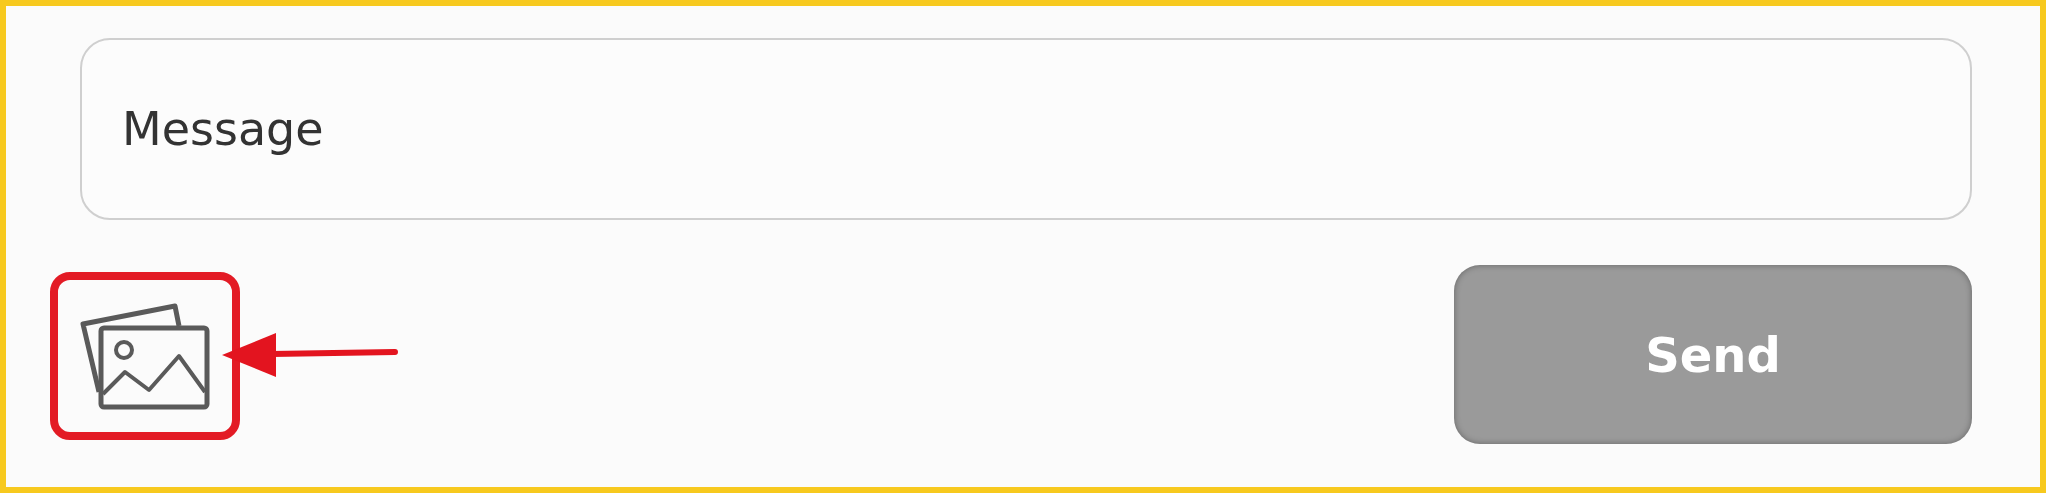 Image resolution: width=2046 pixels, height=493 pixels. What do you see at coordinates (145, 356) in the screenshot?
I see `image-gallery-icon` at bounding box center [145, 356].